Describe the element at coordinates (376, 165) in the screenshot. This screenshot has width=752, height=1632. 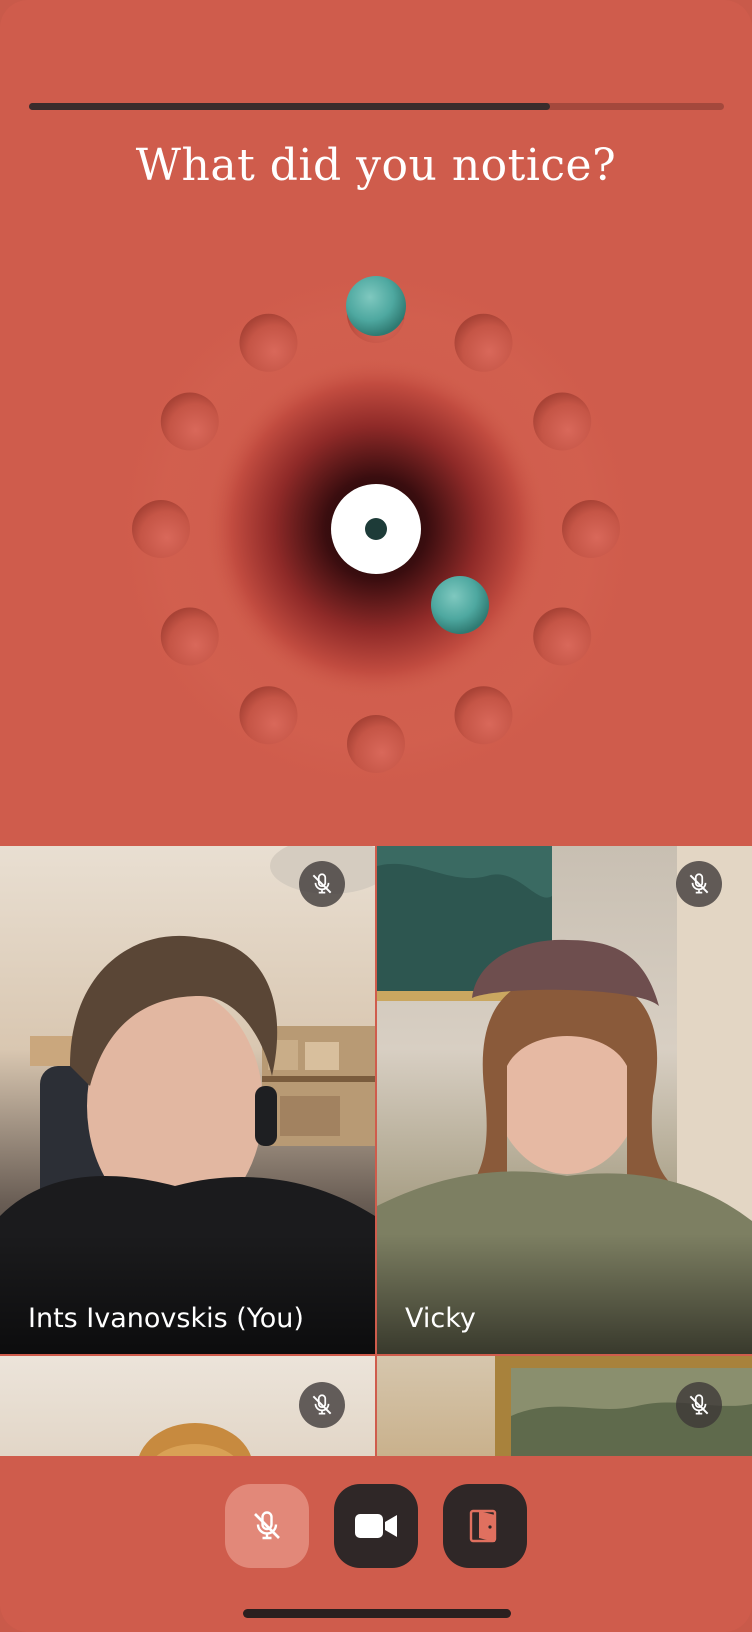
I see `question-title: What did you notice?` at that location.